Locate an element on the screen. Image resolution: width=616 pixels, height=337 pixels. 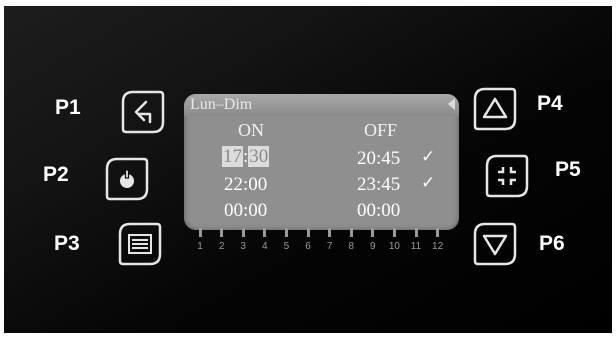
select-button is located at coordinates (507, 176).